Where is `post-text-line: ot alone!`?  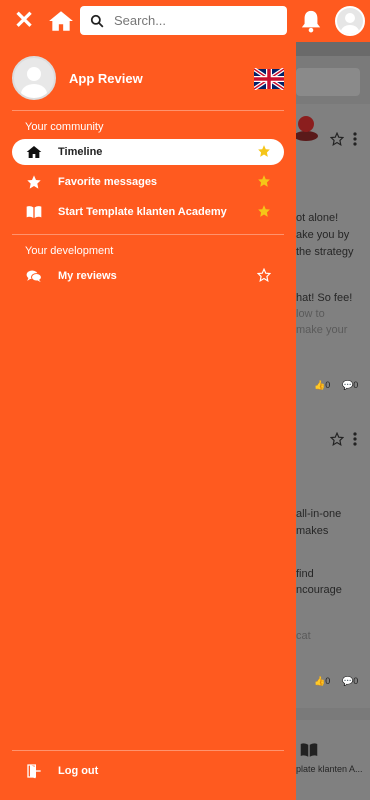
post-text-line: ot alone! is located at coordinates (317, 218).